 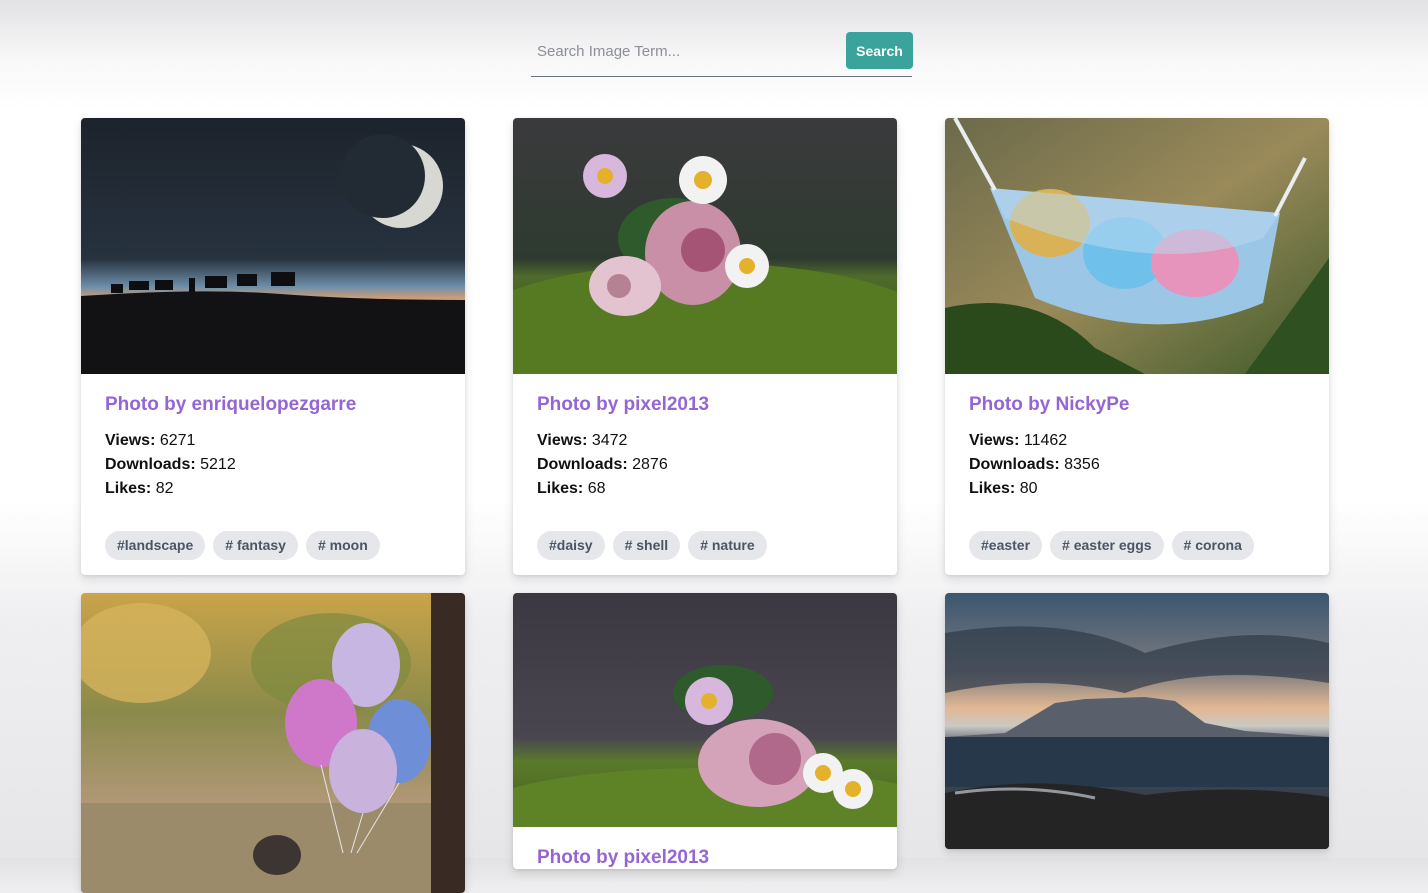 I want to click on mountain-sunset-photo, so click(x=1137, y=721).